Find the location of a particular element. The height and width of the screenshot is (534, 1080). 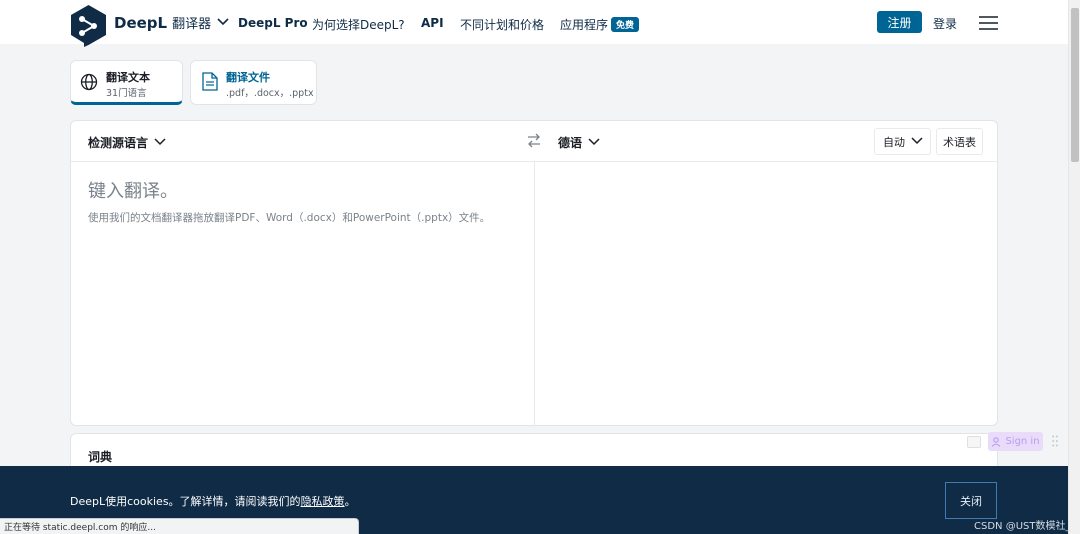

globe-icon is located at coordinates (89, 82).